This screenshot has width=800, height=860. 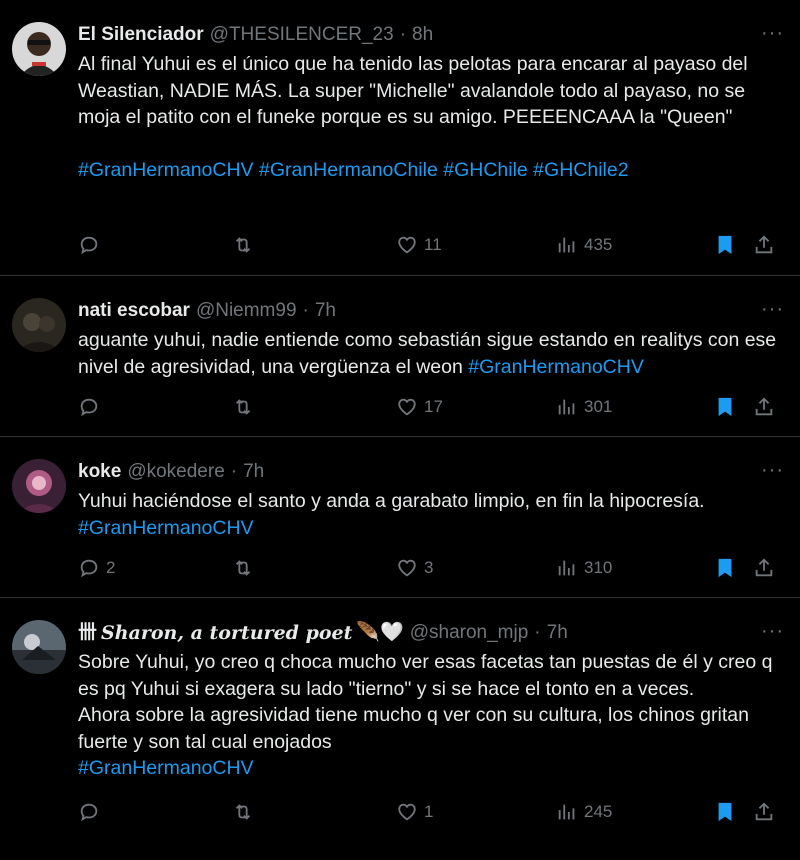 I want to click on like-count: 17, so click(x=433, y=406).